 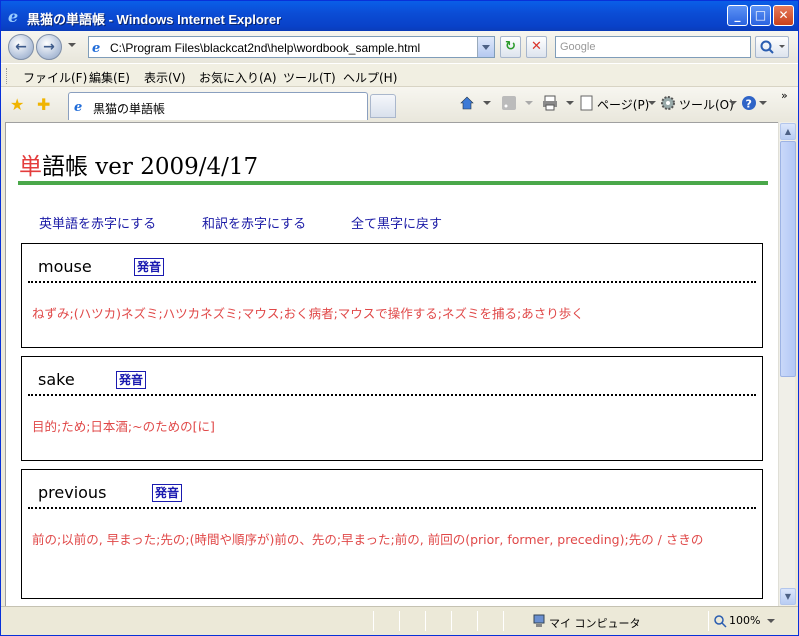 I want to click on minimize-button: _, so click(x=737, y=15).